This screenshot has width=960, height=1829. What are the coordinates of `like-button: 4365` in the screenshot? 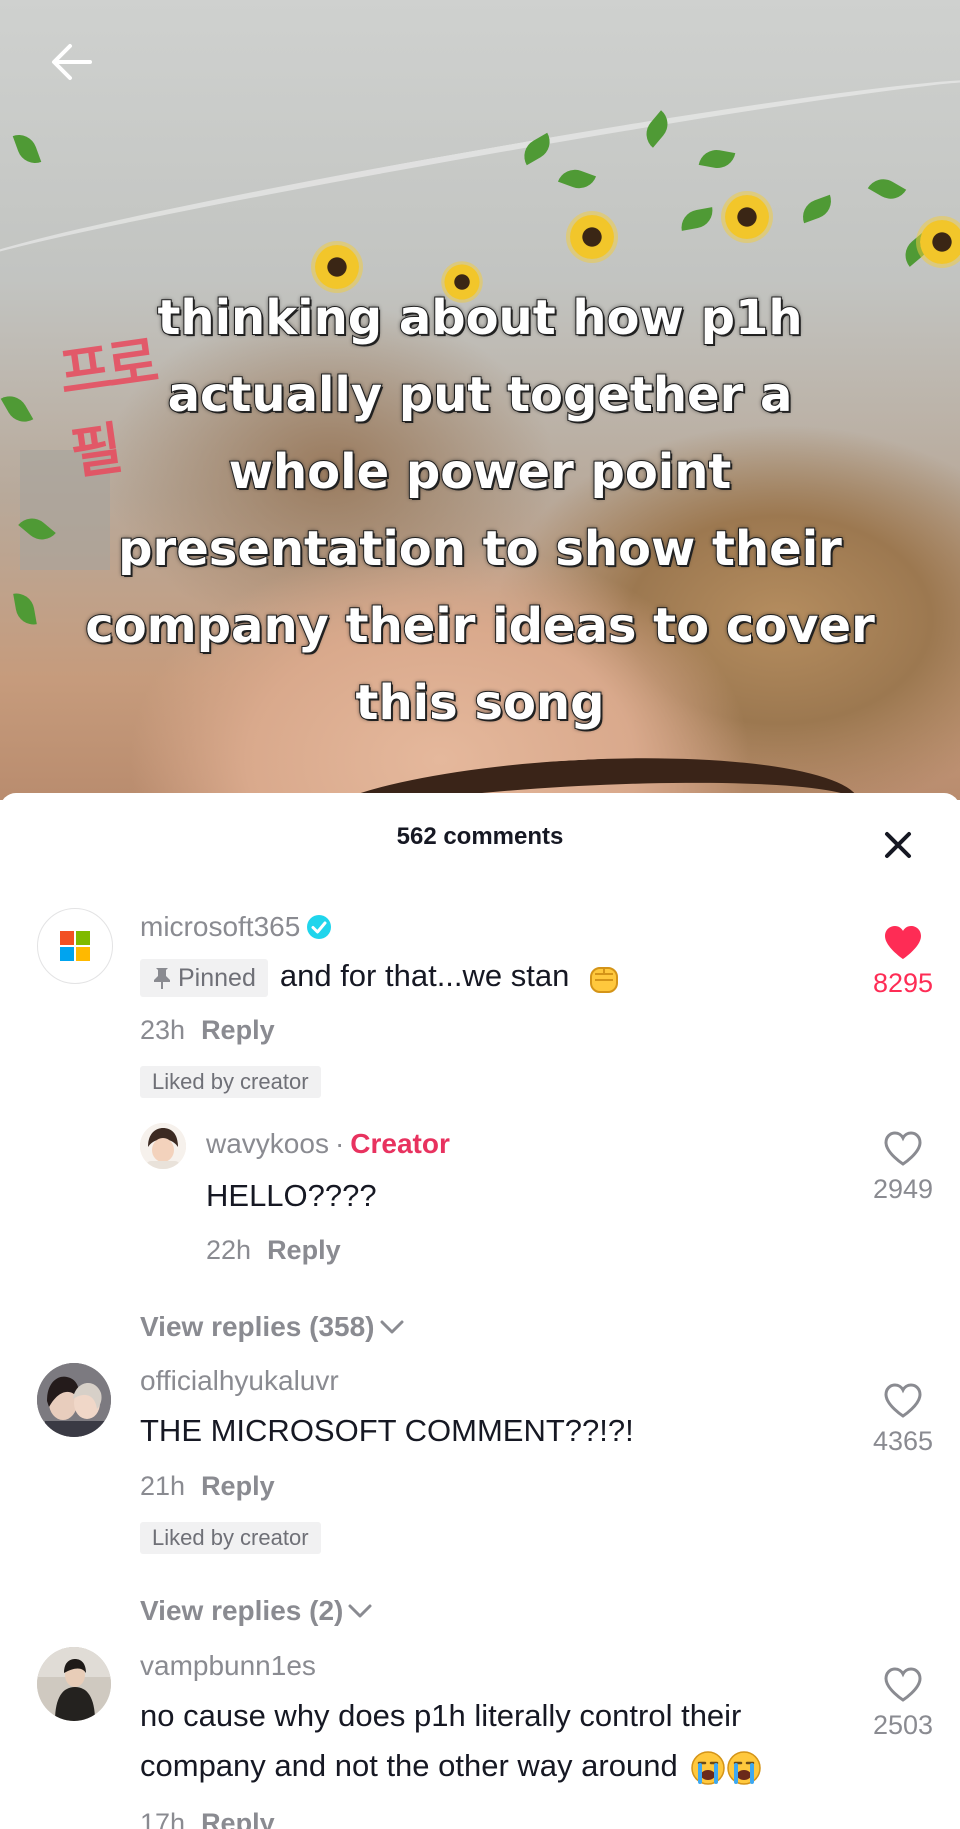 It's located at (903, 1420).